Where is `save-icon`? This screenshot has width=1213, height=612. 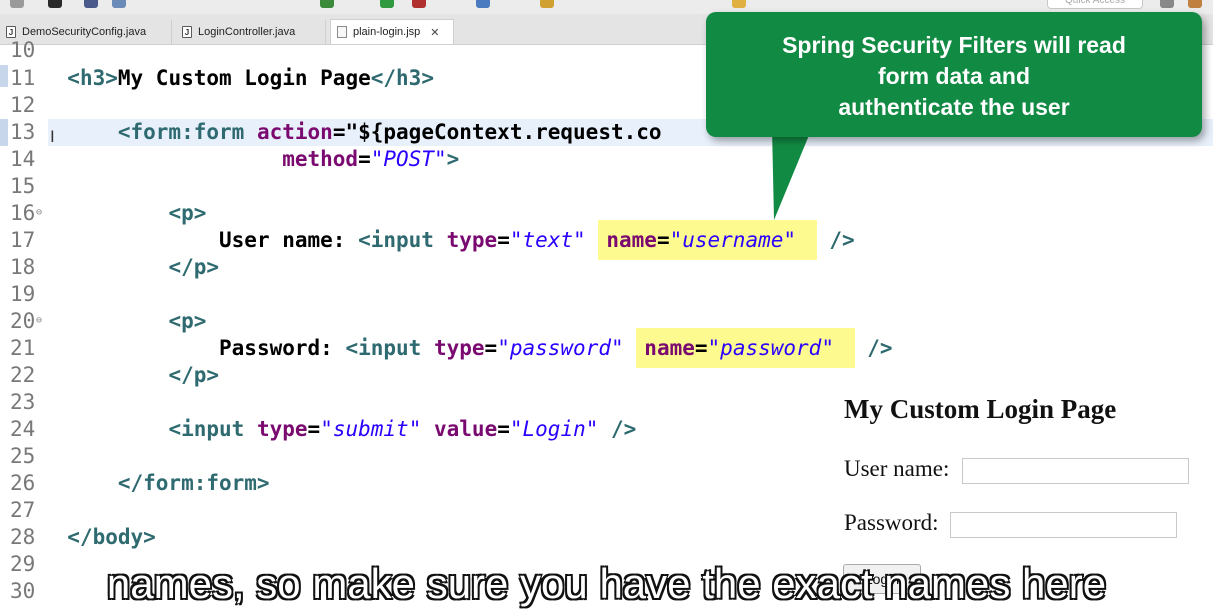
save-icon is located at coordinates (91, 4).